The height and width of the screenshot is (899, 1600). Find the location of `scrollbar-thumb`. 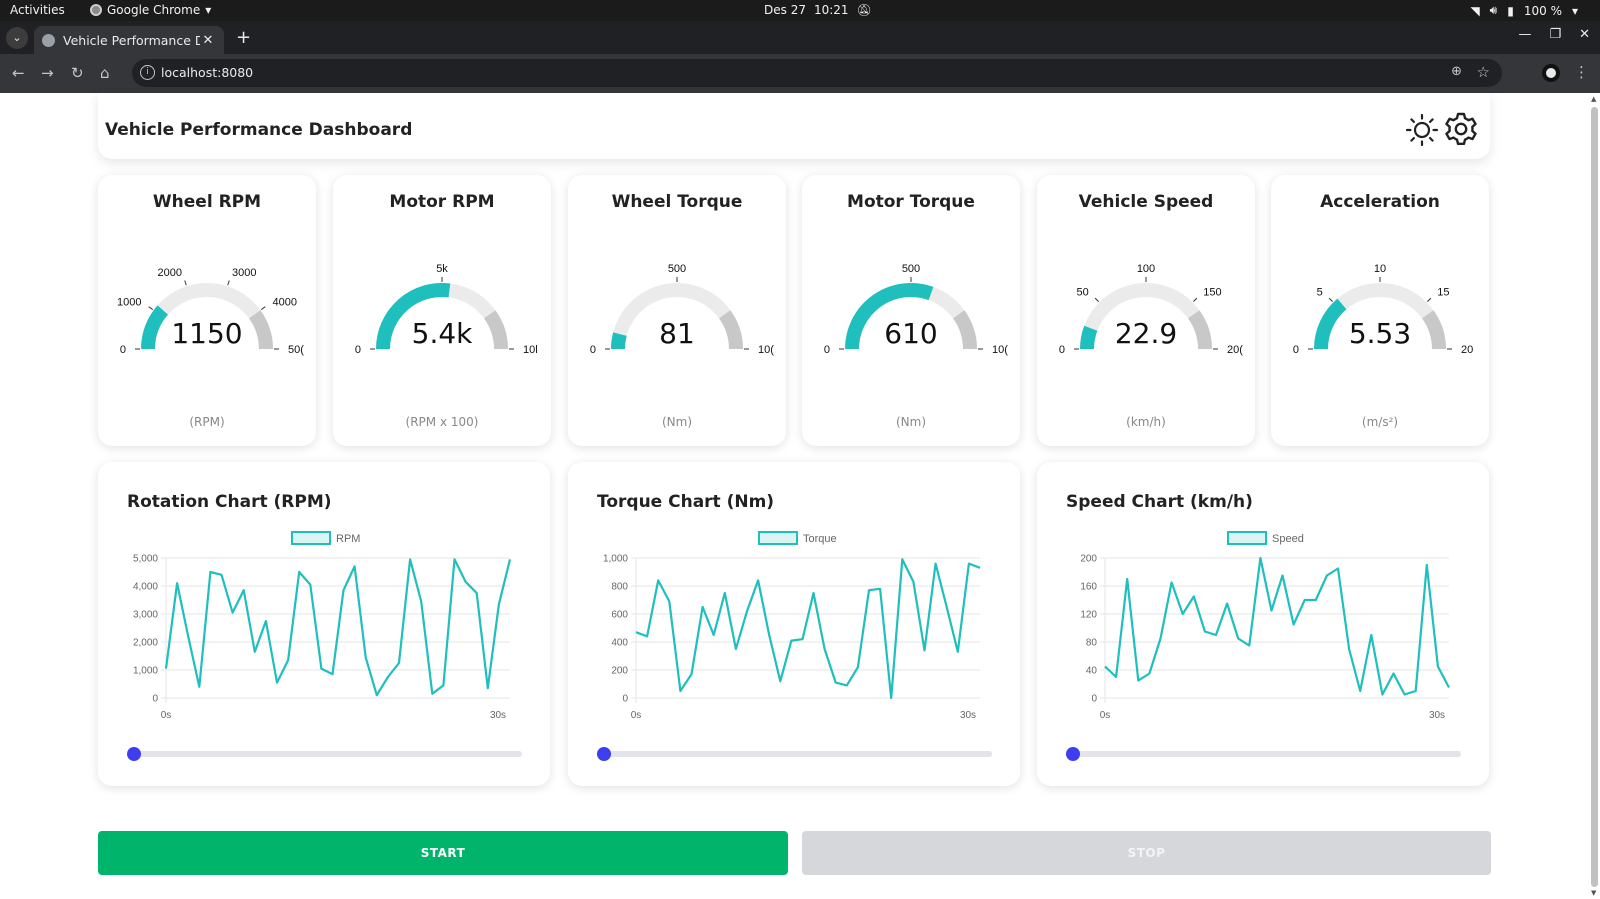

scrollbar-thumb is located at coordinates (1594, 497).